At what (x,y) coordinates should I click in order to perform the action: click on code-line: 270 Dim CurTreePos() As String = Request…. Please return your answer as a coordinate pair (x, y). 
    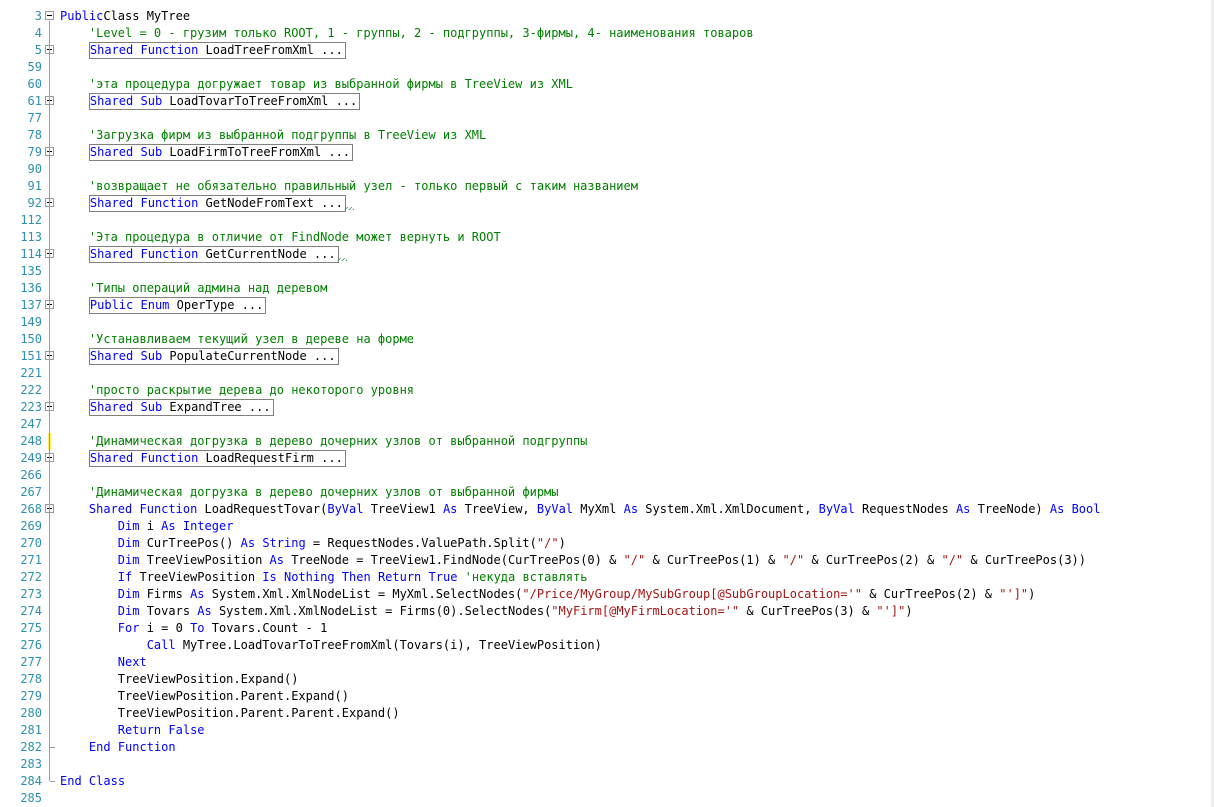
    Looking at the image, I should click on (607, 543).